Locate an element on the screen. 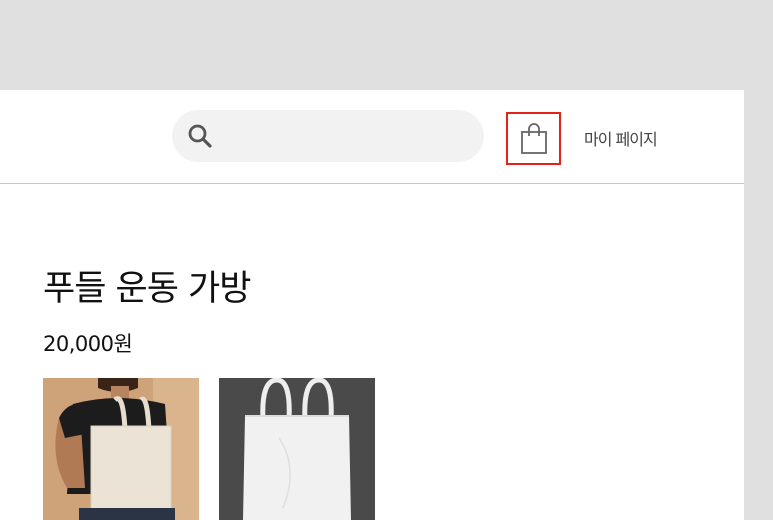 This screenshot has height=520, width=773. person-carrying-tote-bag-photo is located at coordinates (121, 449).